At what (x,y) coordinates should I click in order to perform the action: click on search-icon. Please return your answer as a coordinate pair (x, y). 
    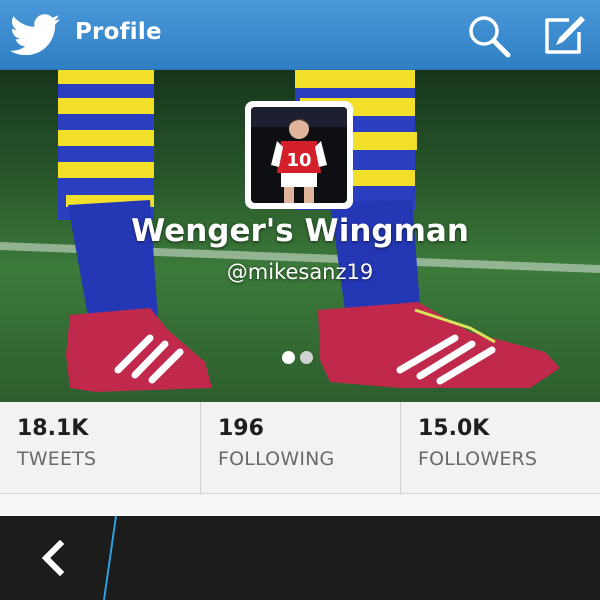
    Looking at the image, I should click on (490, 37).